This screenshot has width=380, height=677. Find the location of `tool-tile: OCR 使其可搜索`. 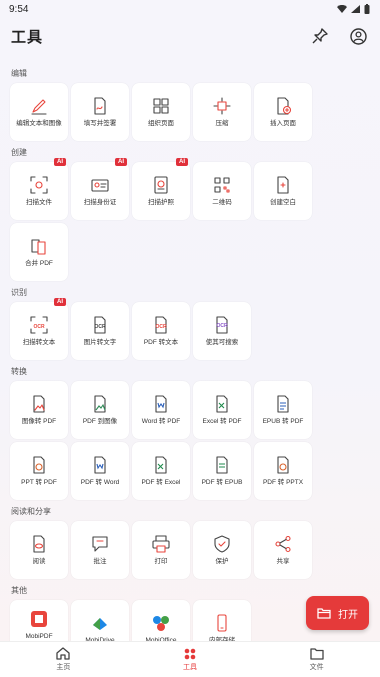

tool-tile: OCR 使其可搜索 is located at coordinates (222, 331).